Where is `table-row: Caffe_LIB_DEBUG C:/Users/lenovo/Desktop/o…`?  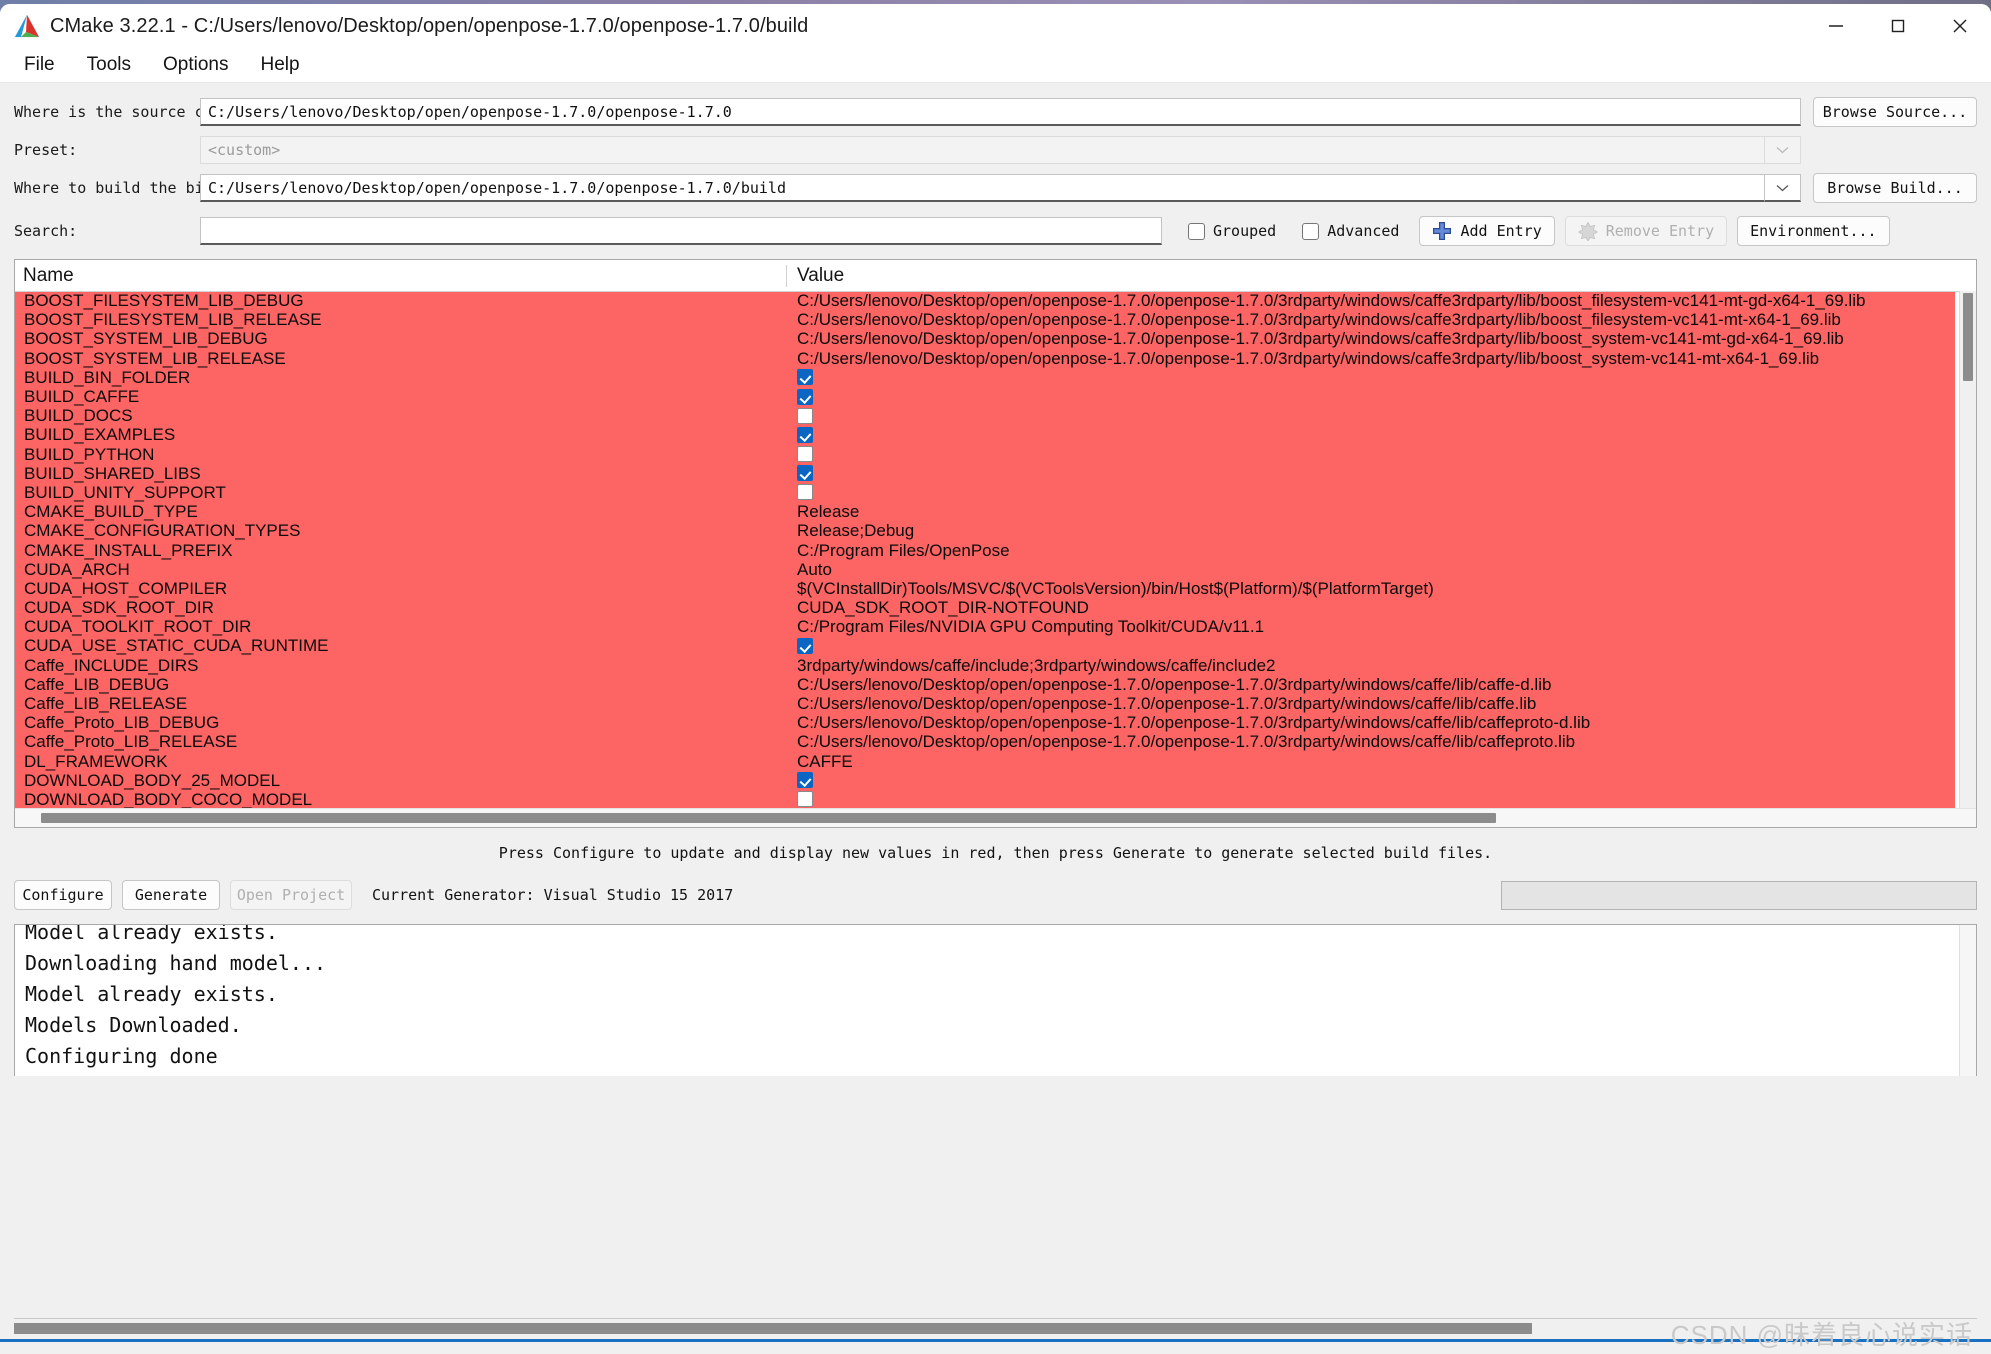 table-row: Caffe_LIB_DEBUG C:/Users/lenovo/Desktop/o… is located at coordinates (985, 684).